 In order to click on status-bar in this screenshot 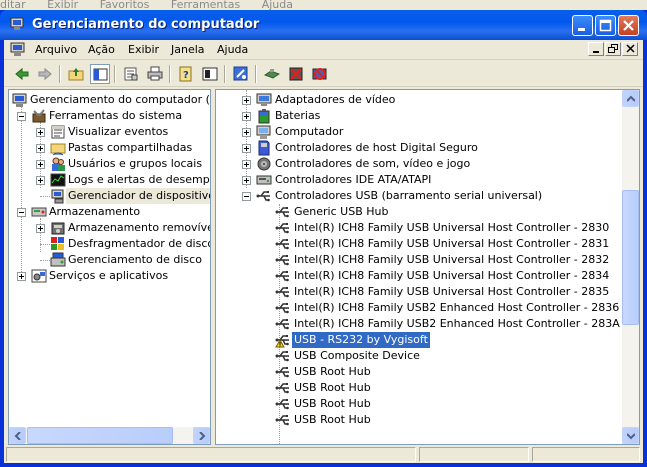, I will do `click(323, 454)`.